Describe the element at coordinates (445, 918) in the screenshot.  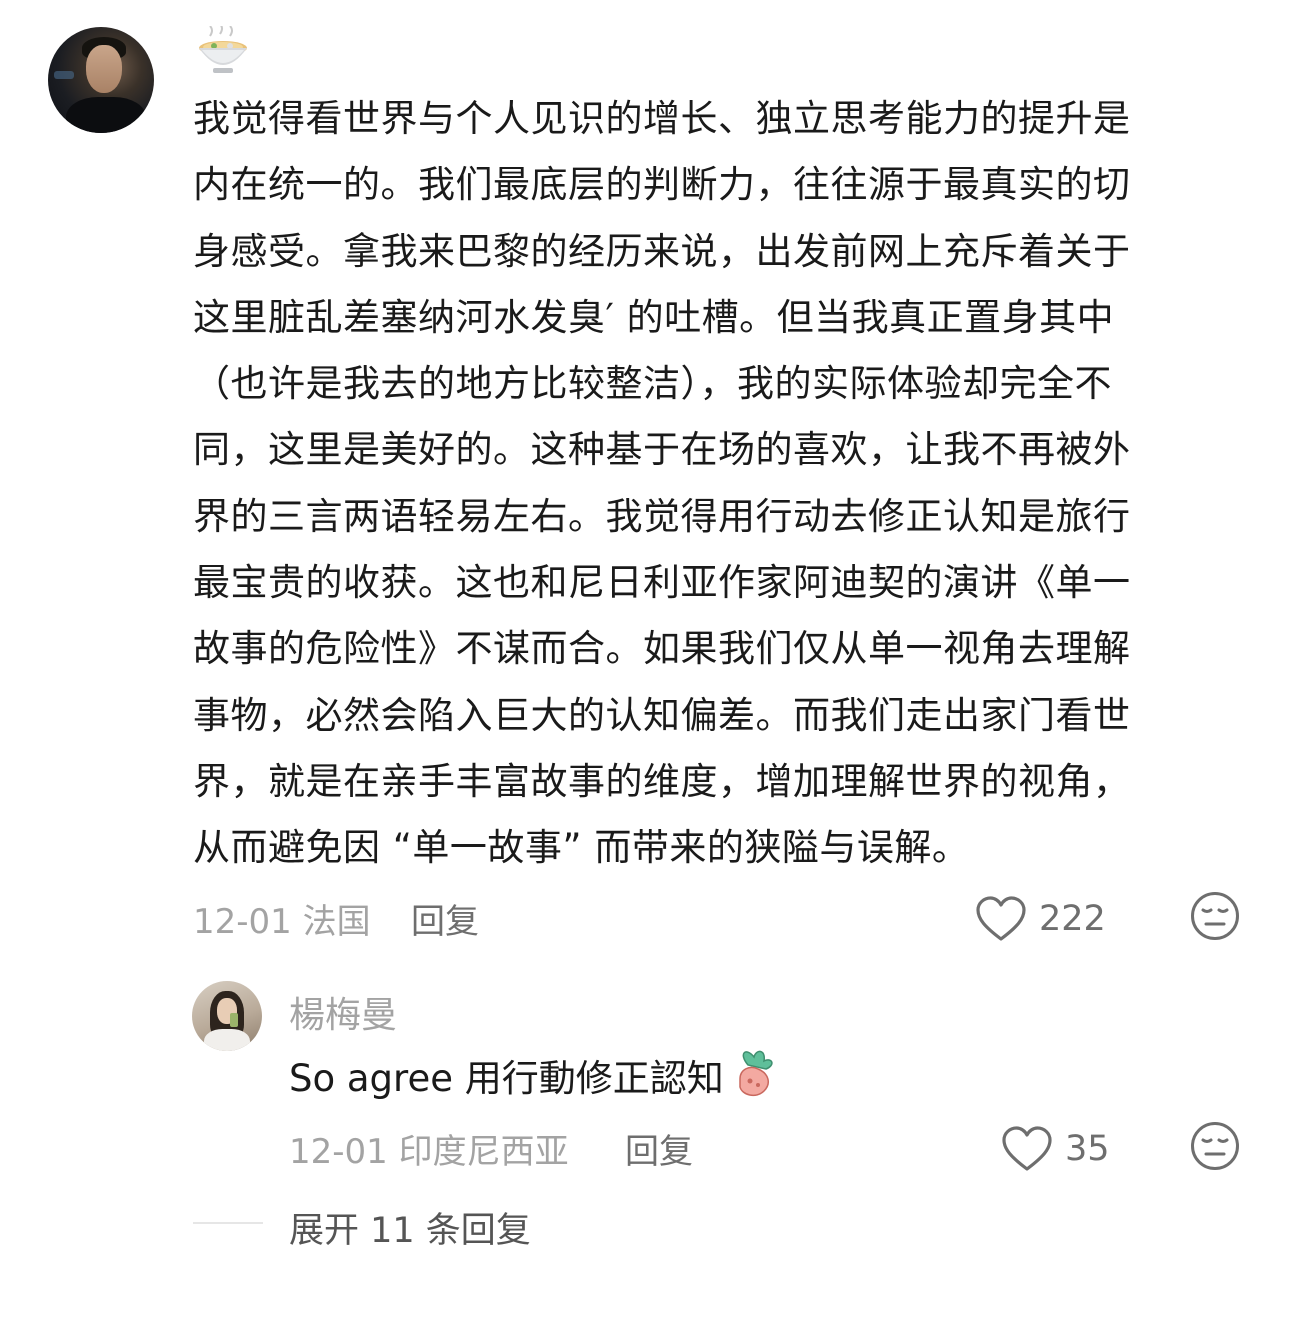
I see `comment-reply-button: 回复` at that location.